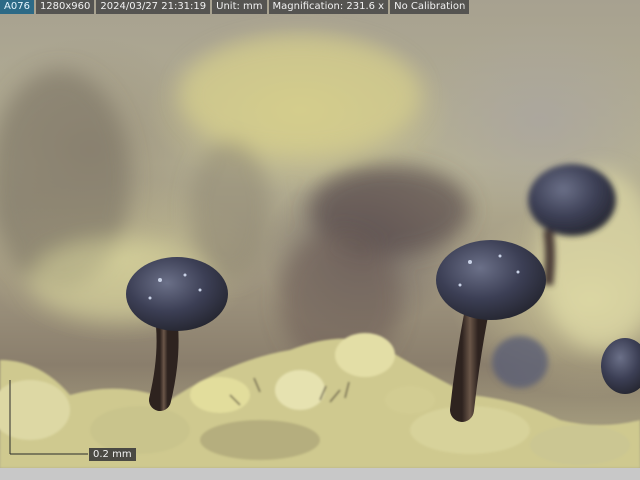 This screenshot has width=640, height=480. I want to click on calibration-status: No Calibration, so click(430, 7).